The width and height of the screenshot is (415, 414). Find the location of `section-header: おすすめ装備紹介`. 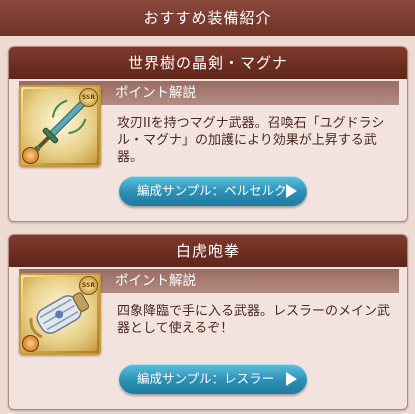

section-header: おすすめ装備紹介 is located at coordinates (207, 18).